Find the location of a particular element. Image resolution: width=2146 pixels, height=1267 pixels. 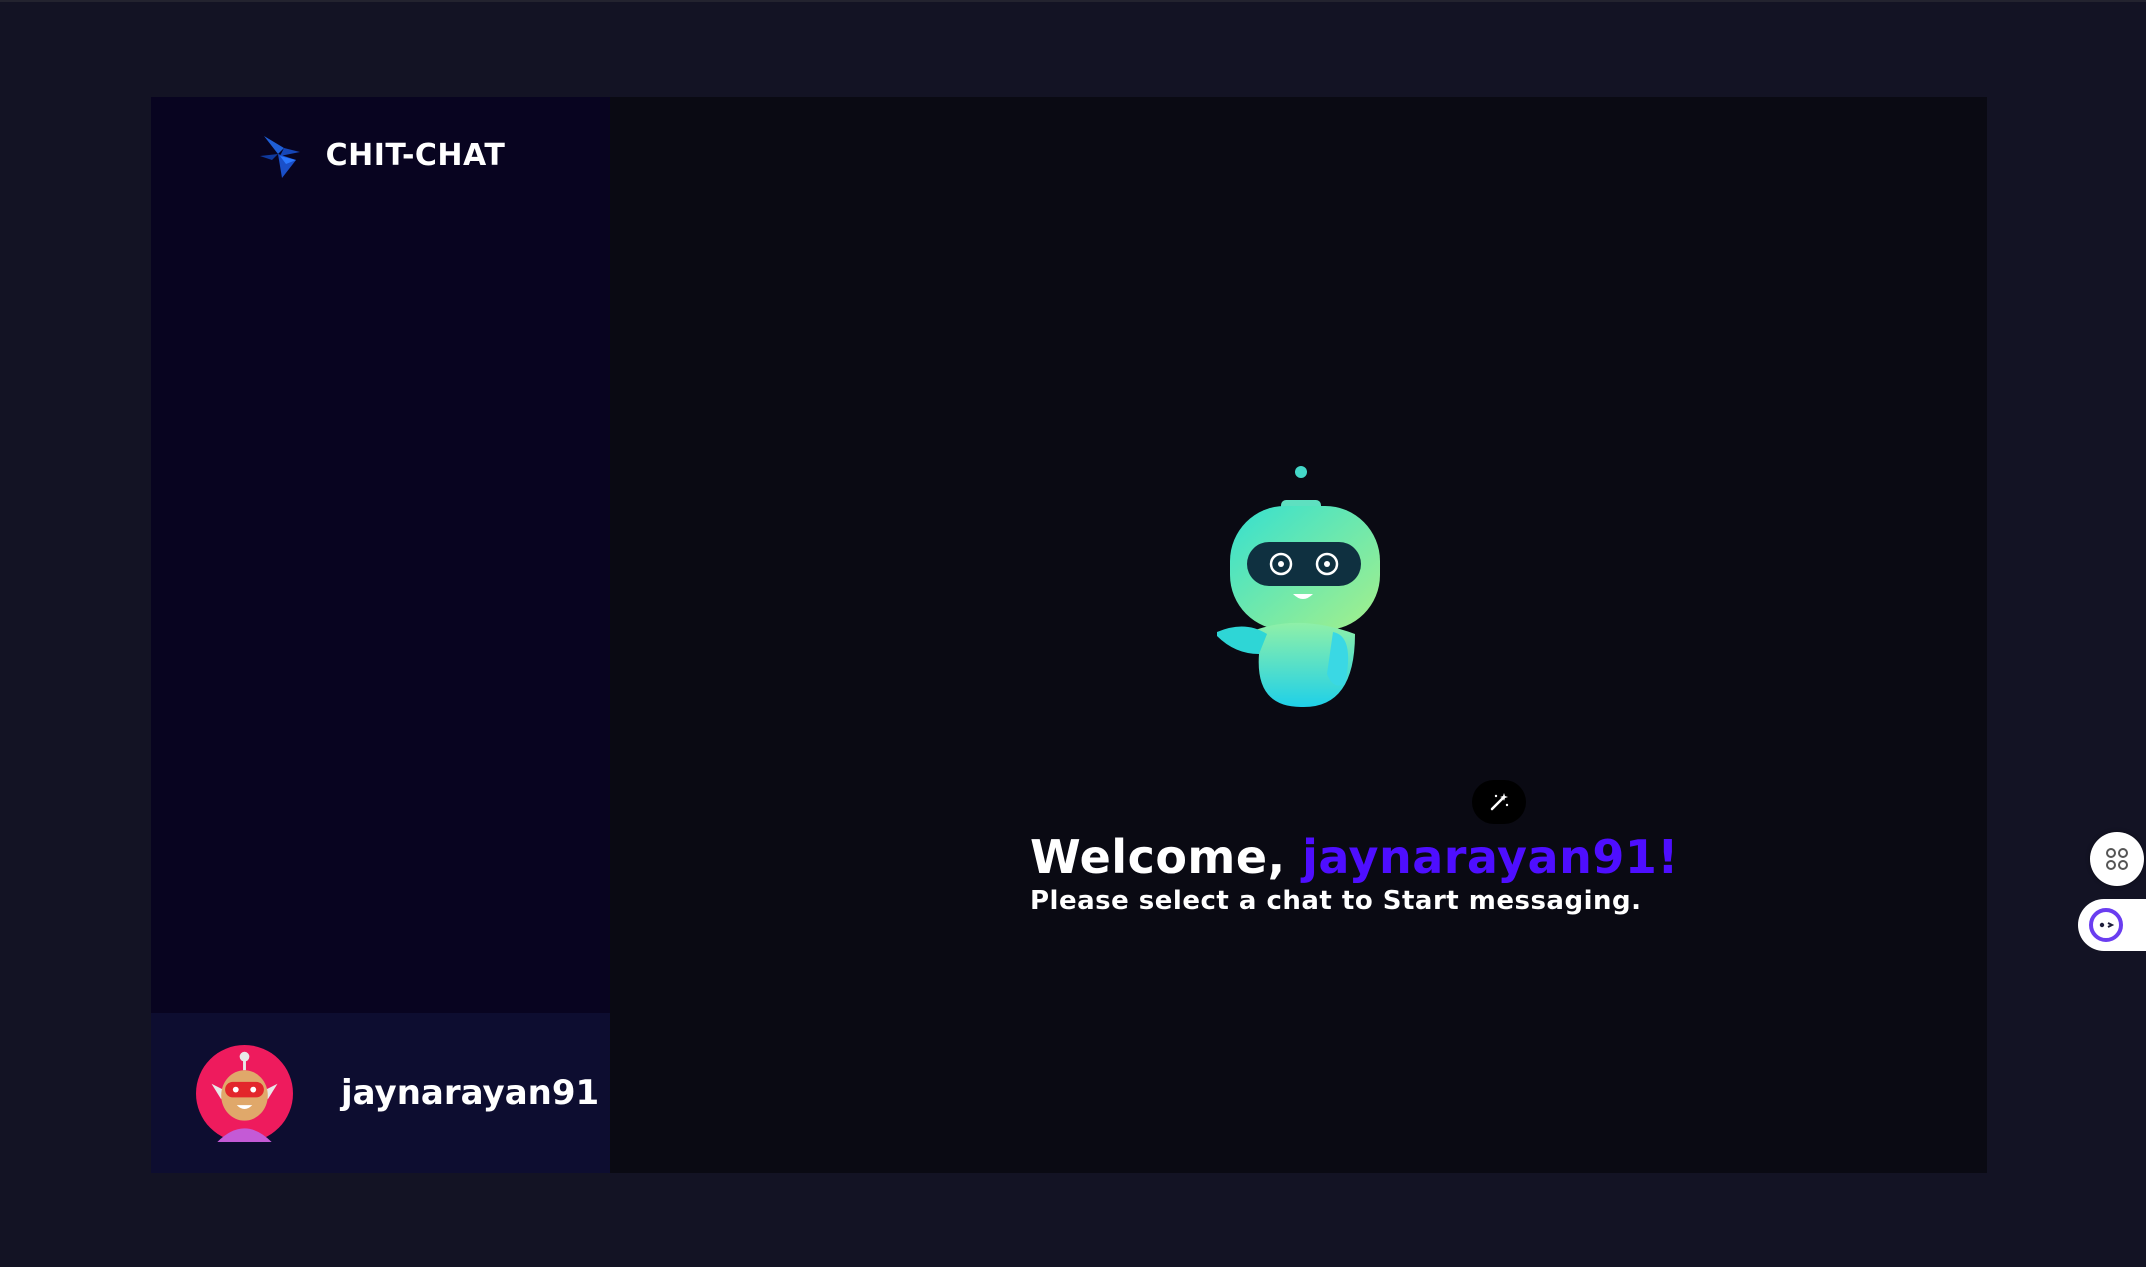

magic-wand-button is located at coordinates (1499, 802).